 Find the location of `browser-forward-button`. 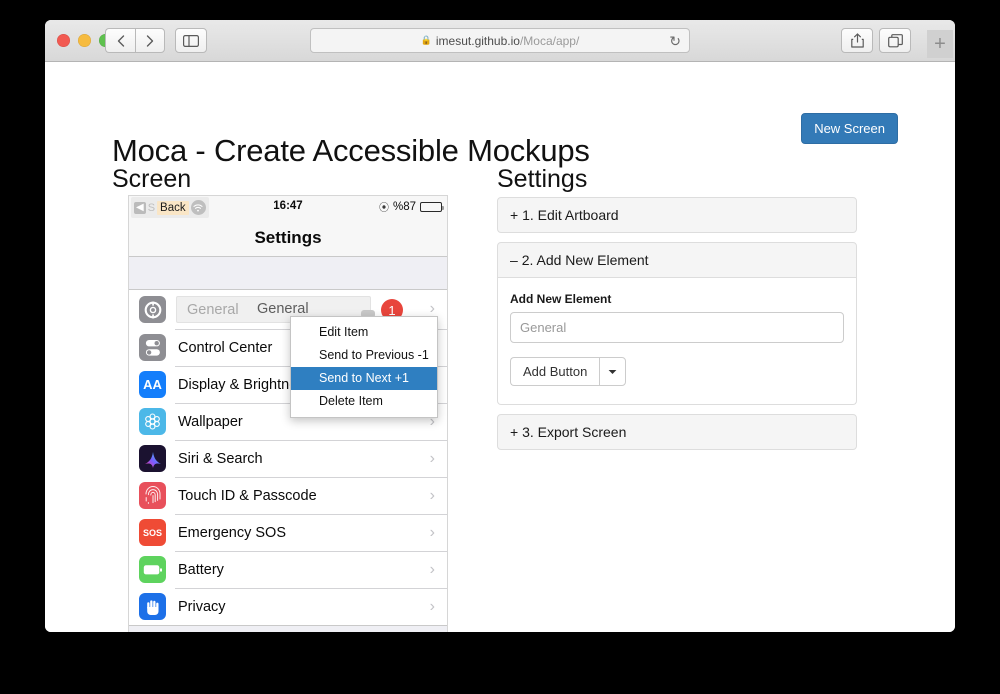

browser-forward-button is located at coordinates (150, 40).